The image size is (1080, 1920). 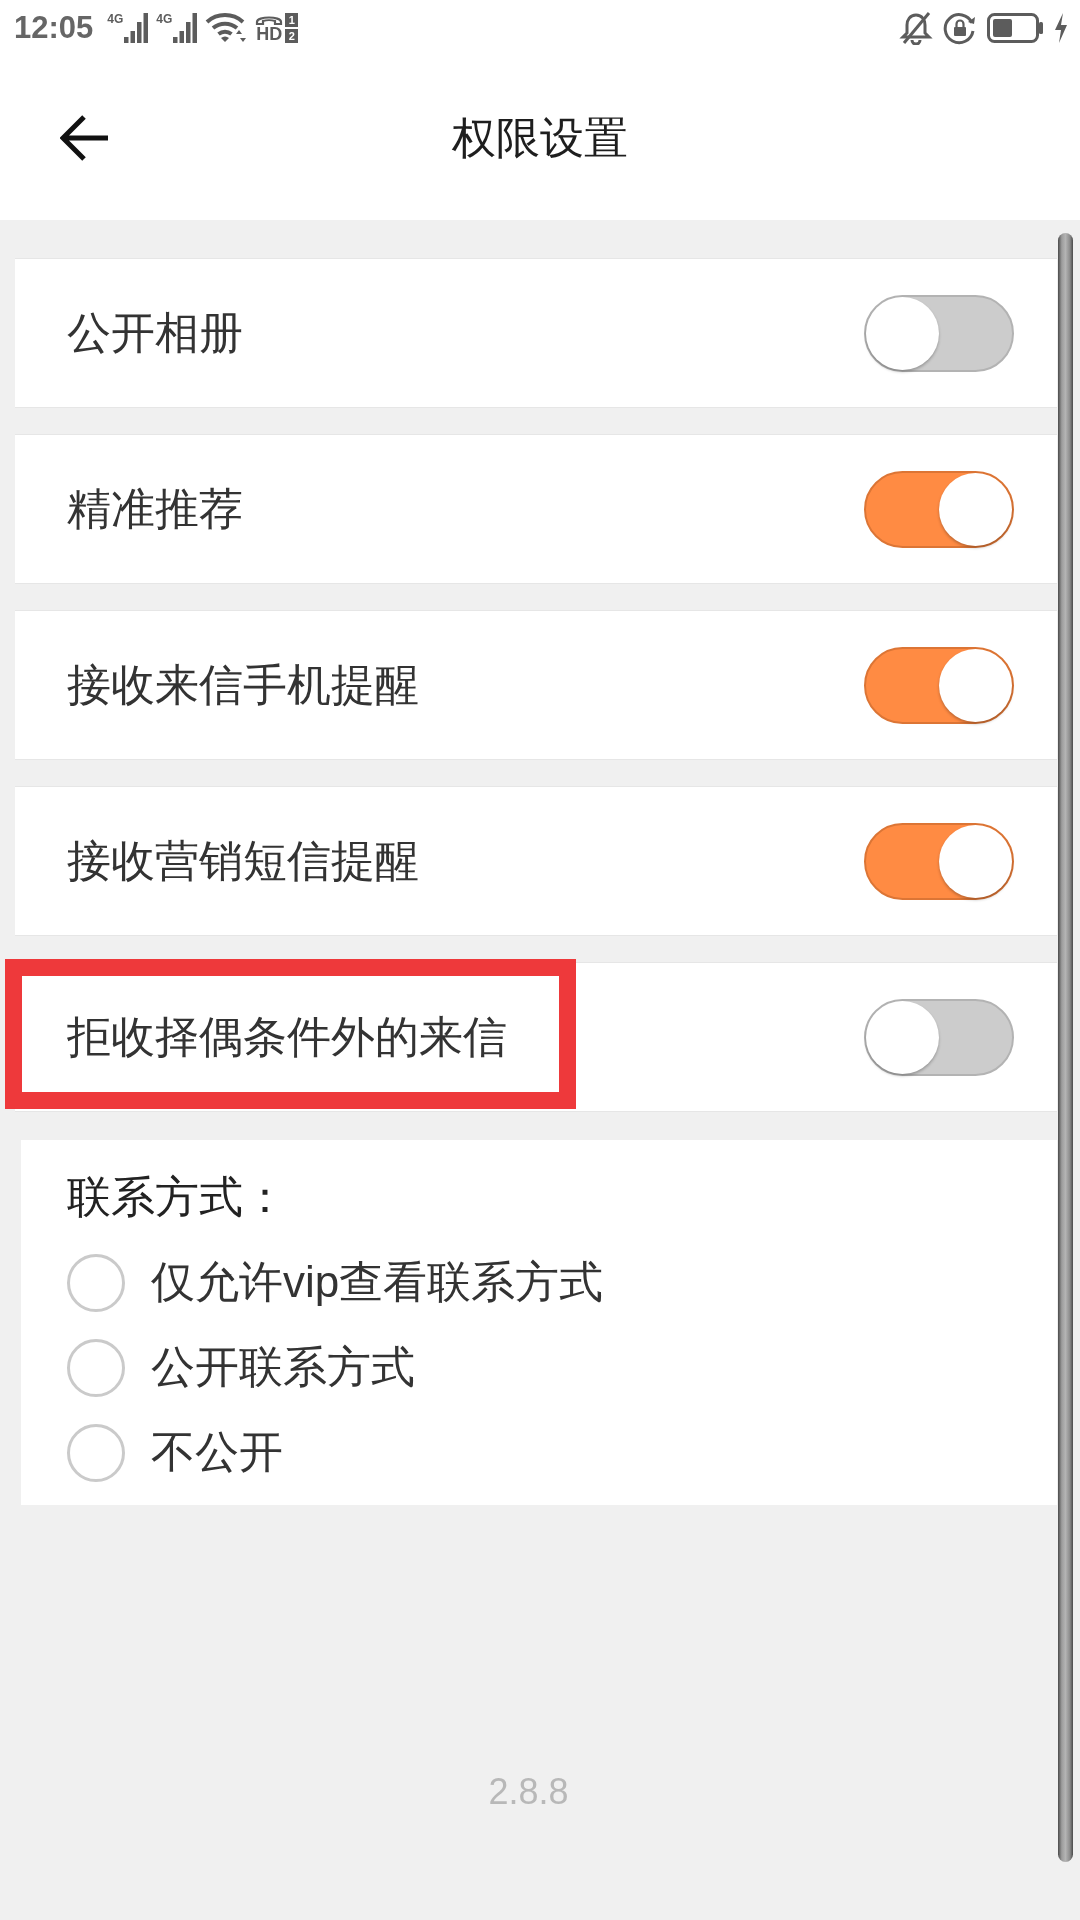 What do you see at coordinates (292, 20) in the screenshot?
I see `sim-number: 1` at bounding box center [292, 20].